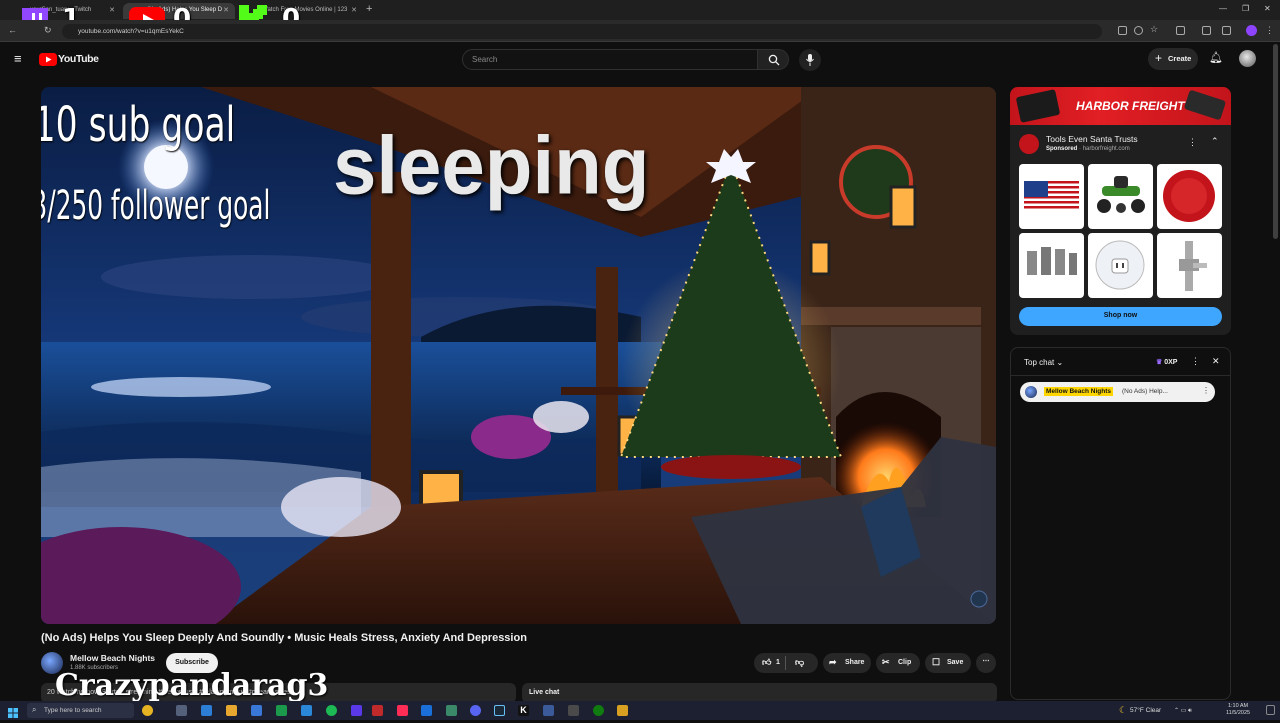 The height and width of the screenshot is (723, 1280). Describe the element at coordinates (80, 710) in the screenshot. I see `taskbar-search-box: ⌕ Type here to search` at that location.